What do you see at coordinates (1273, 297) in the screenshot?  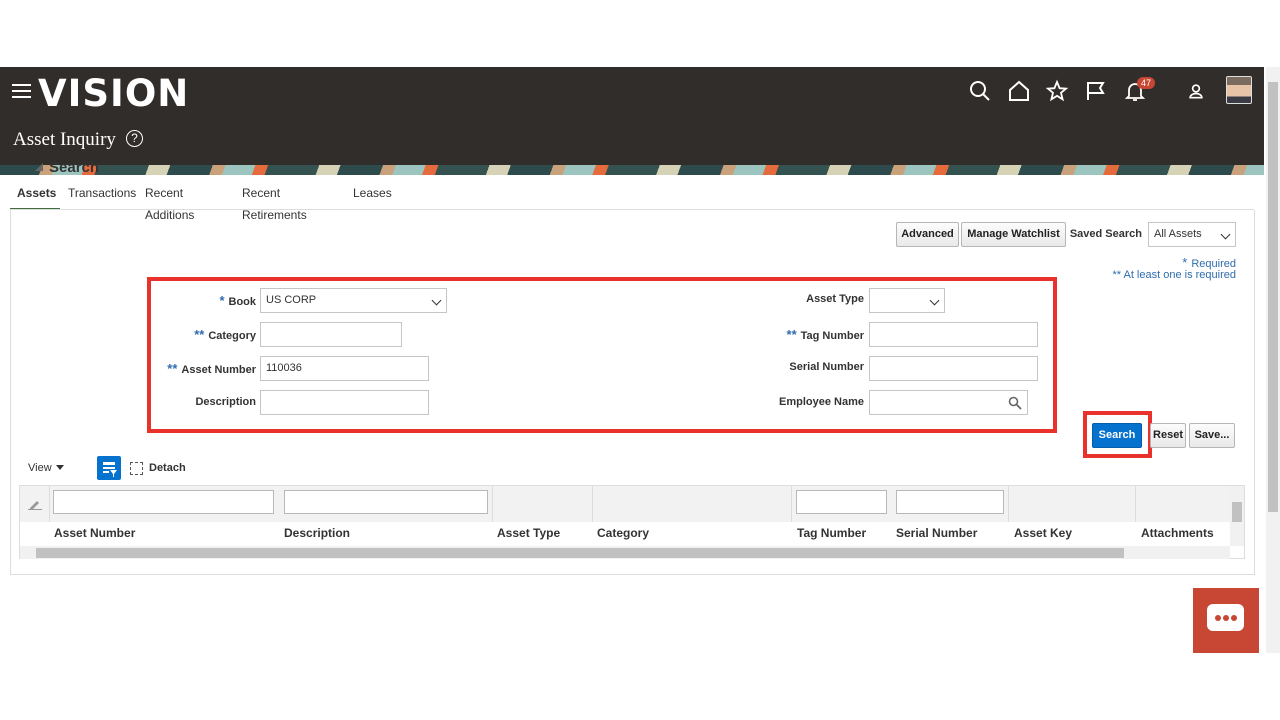 I see `page-scrollbar-thumb` at bounding box center [1273, 297].